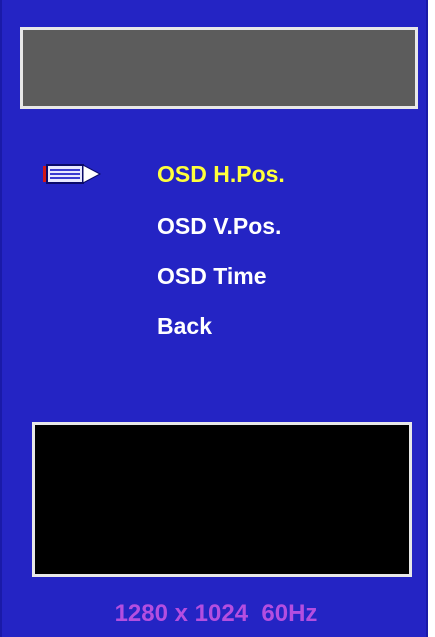 This screenshot has width=435, height=637. What do you see at coordinates (219, 68) in the screenshot?
I see `osd-title-box` at bounding box center [219, 68].